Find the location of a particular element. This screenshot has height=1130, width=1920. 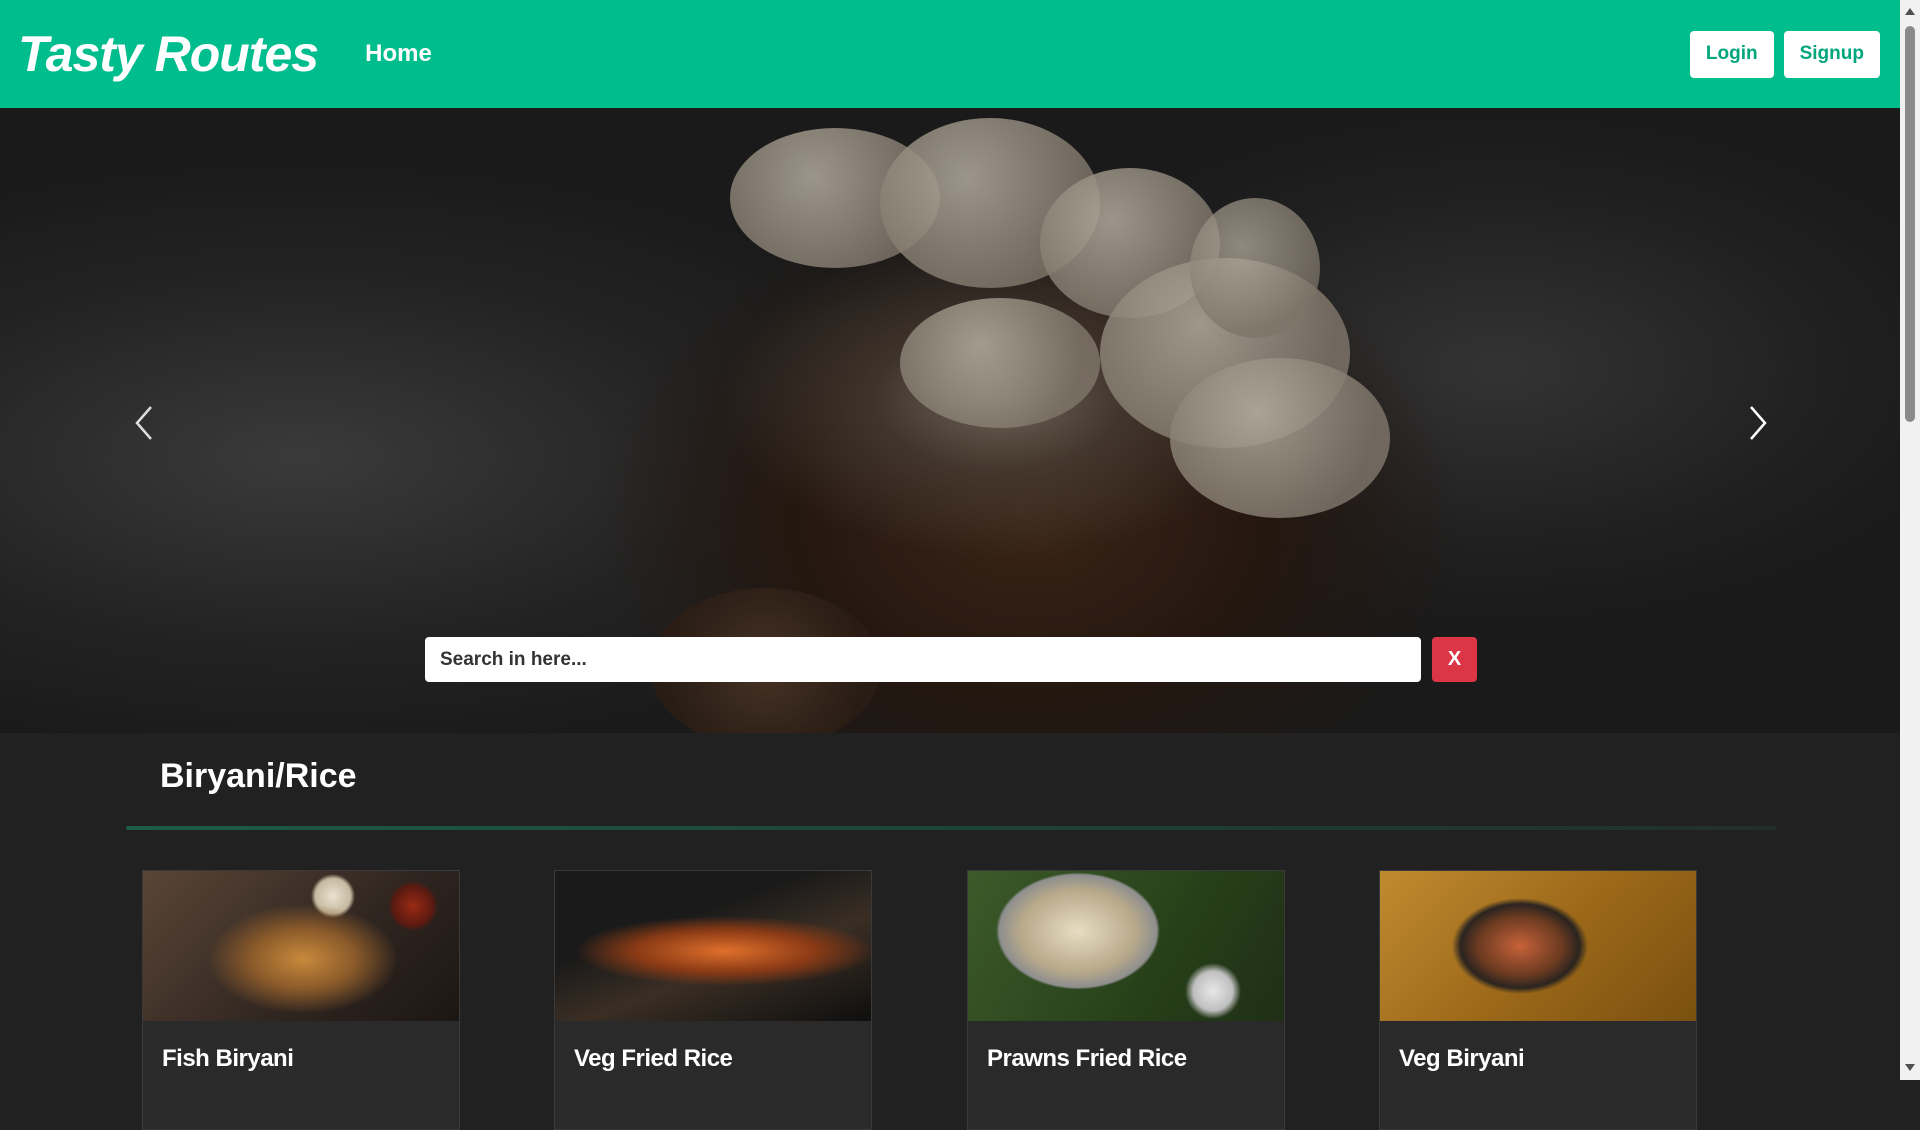

chevron-left-icon is located at coordinates (143, 423).